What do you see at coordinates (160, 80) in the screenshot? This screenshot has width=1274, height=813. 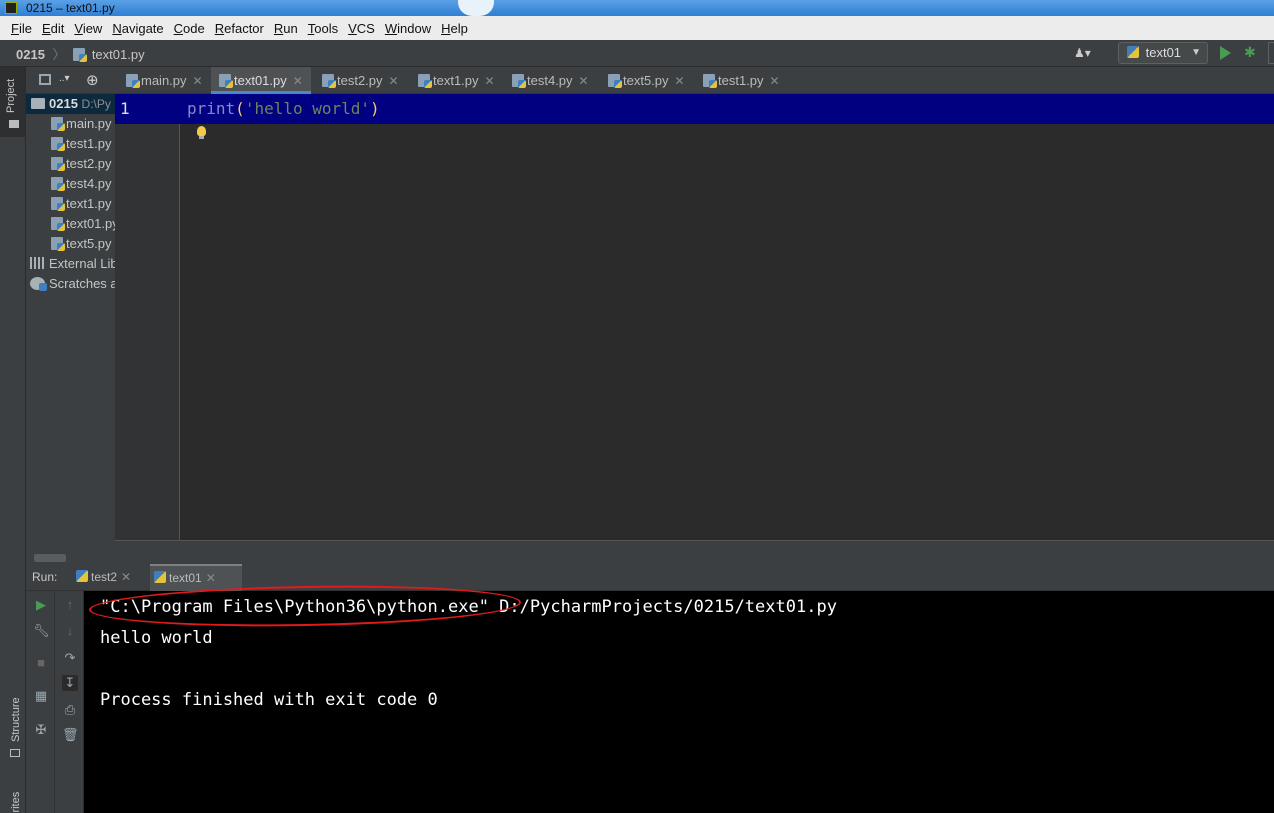 I see `tab-main-py: main.py ✕` at bounding box center [160, 80].